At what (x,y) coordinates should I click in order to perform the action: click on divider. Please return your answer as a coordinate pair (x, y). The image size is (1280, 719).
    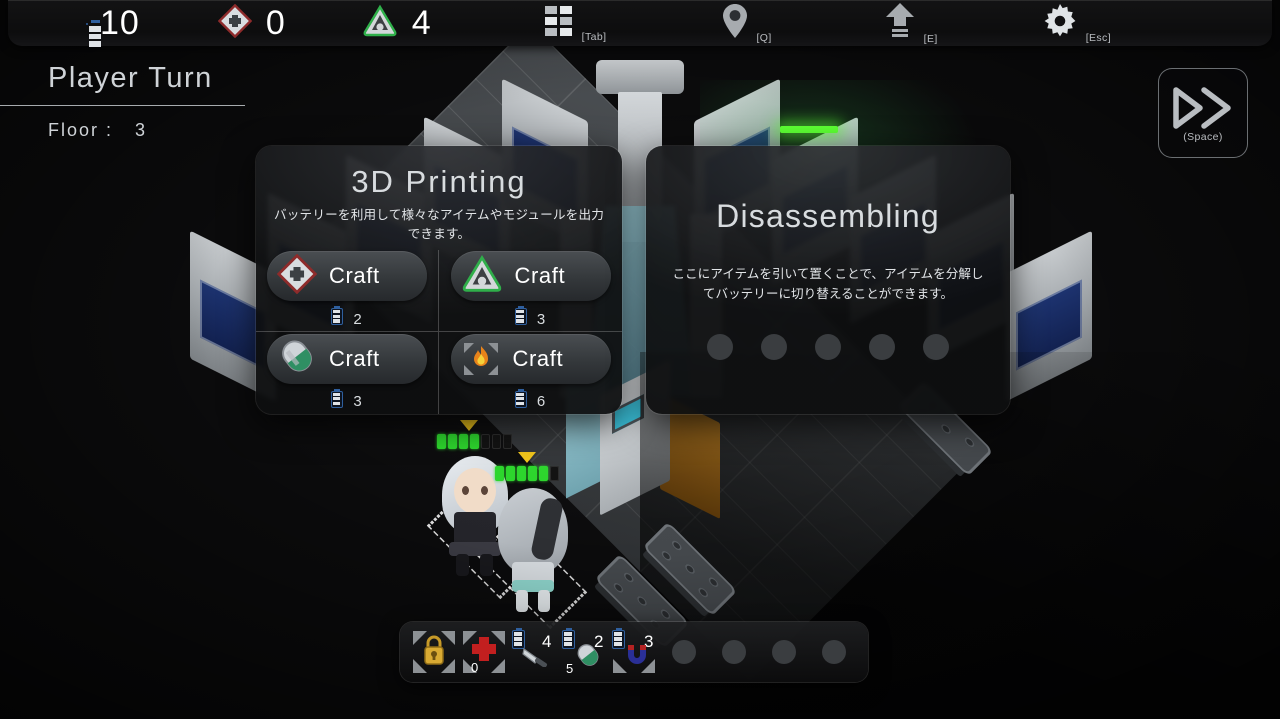
    Looking at the image, I should click on (122, 105).